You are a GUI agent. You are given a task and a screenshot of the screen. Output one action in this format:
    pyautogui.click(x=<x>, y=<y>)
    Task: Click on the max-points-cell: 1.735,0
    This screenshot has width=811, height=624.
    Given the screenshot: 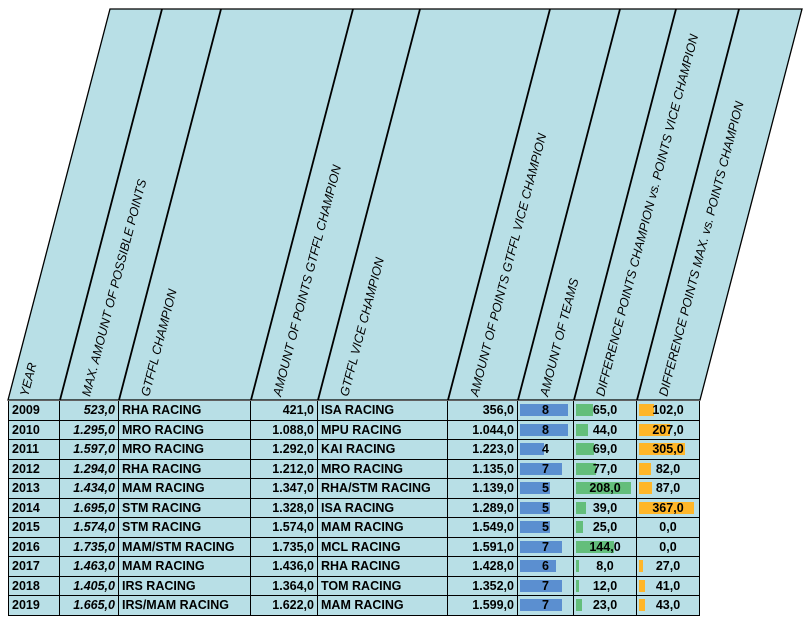 What is the action you would take?
    pyautogui.click(x=89, y=547)
    